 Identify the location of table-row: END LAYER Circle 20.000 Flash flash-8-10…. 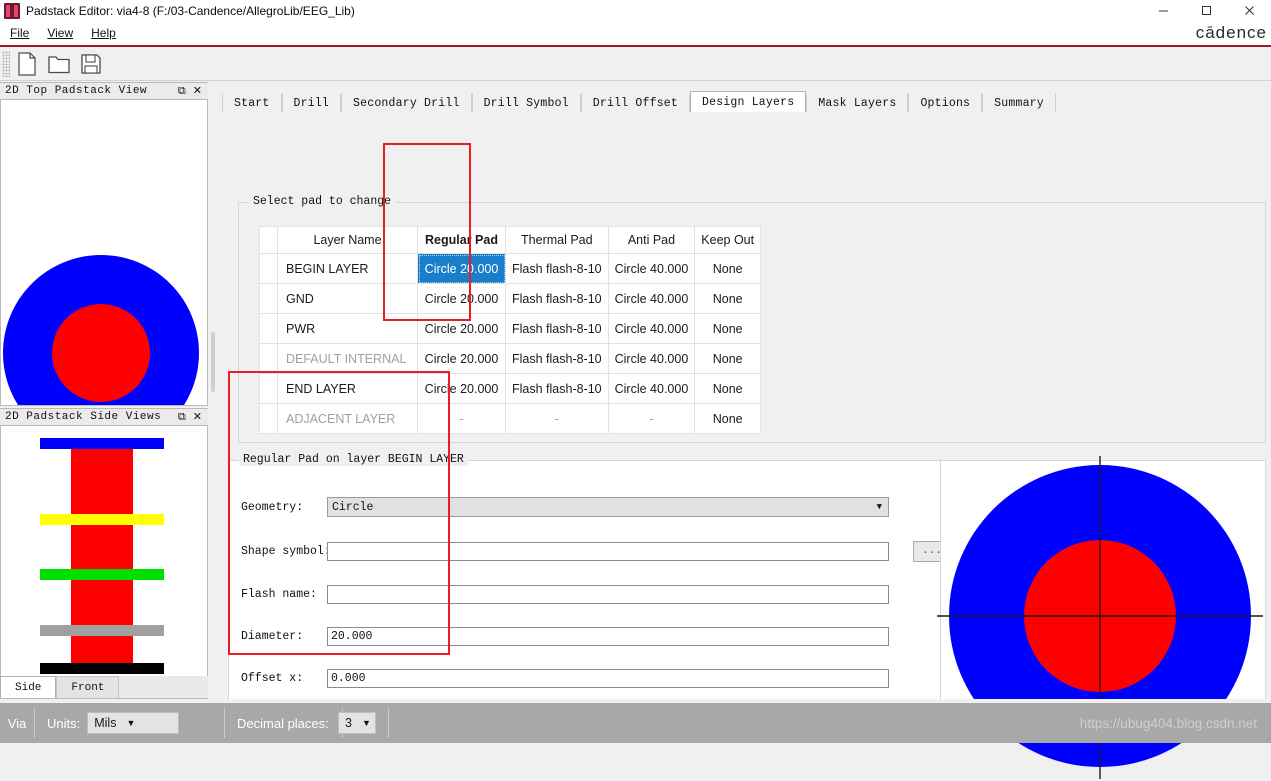
(510, 388).